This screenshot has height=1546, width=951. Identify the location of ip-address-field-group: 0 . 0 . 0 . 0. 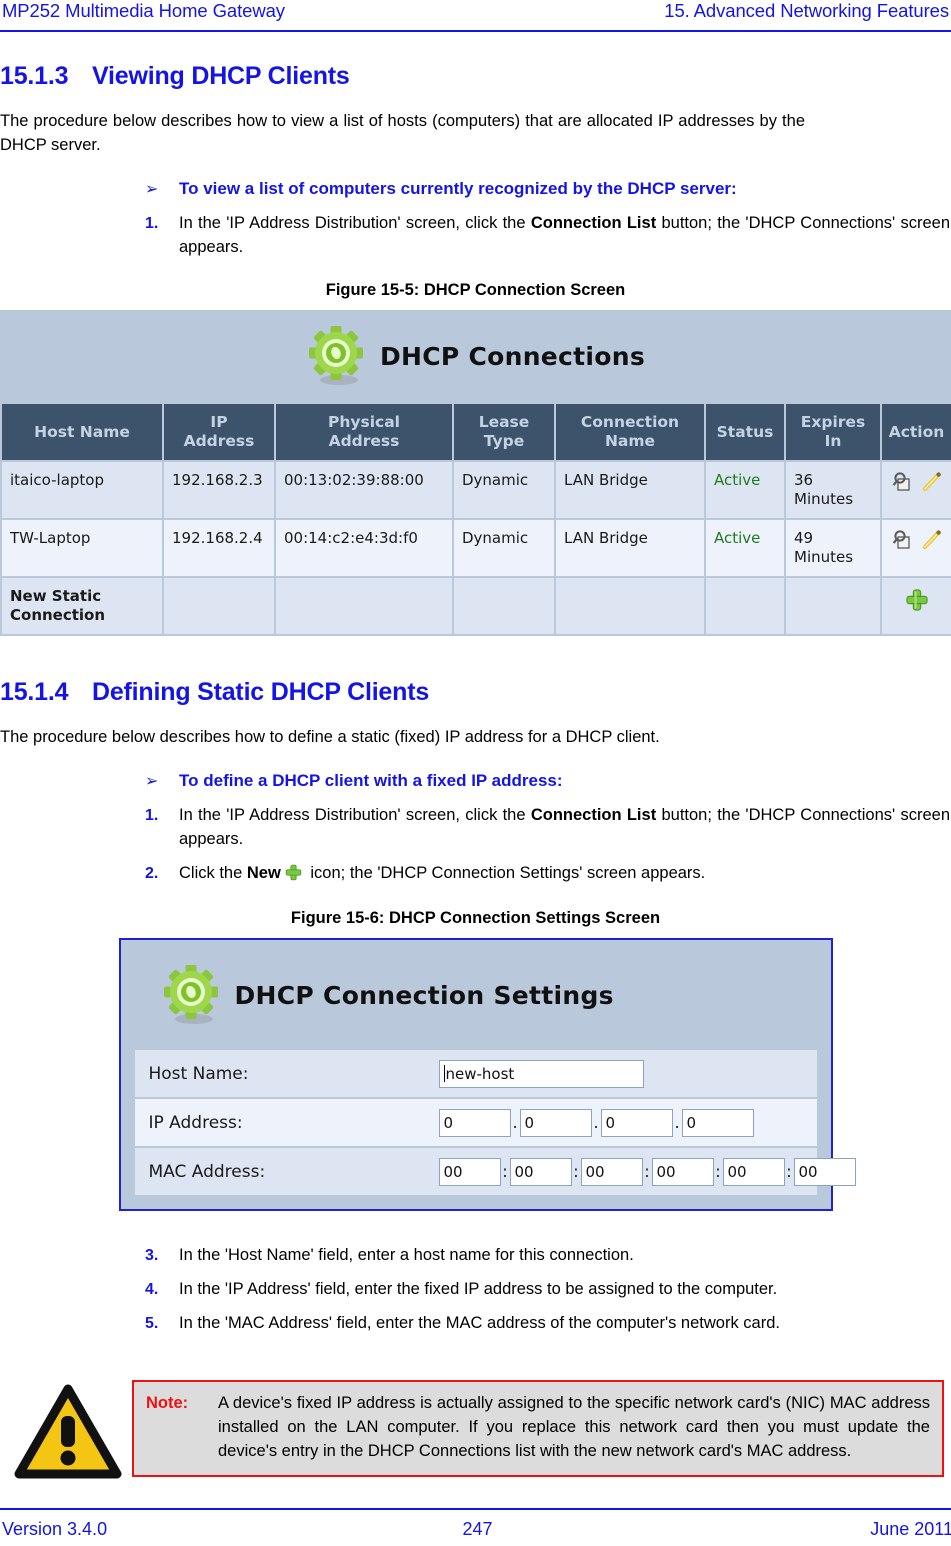
(596, 1122).